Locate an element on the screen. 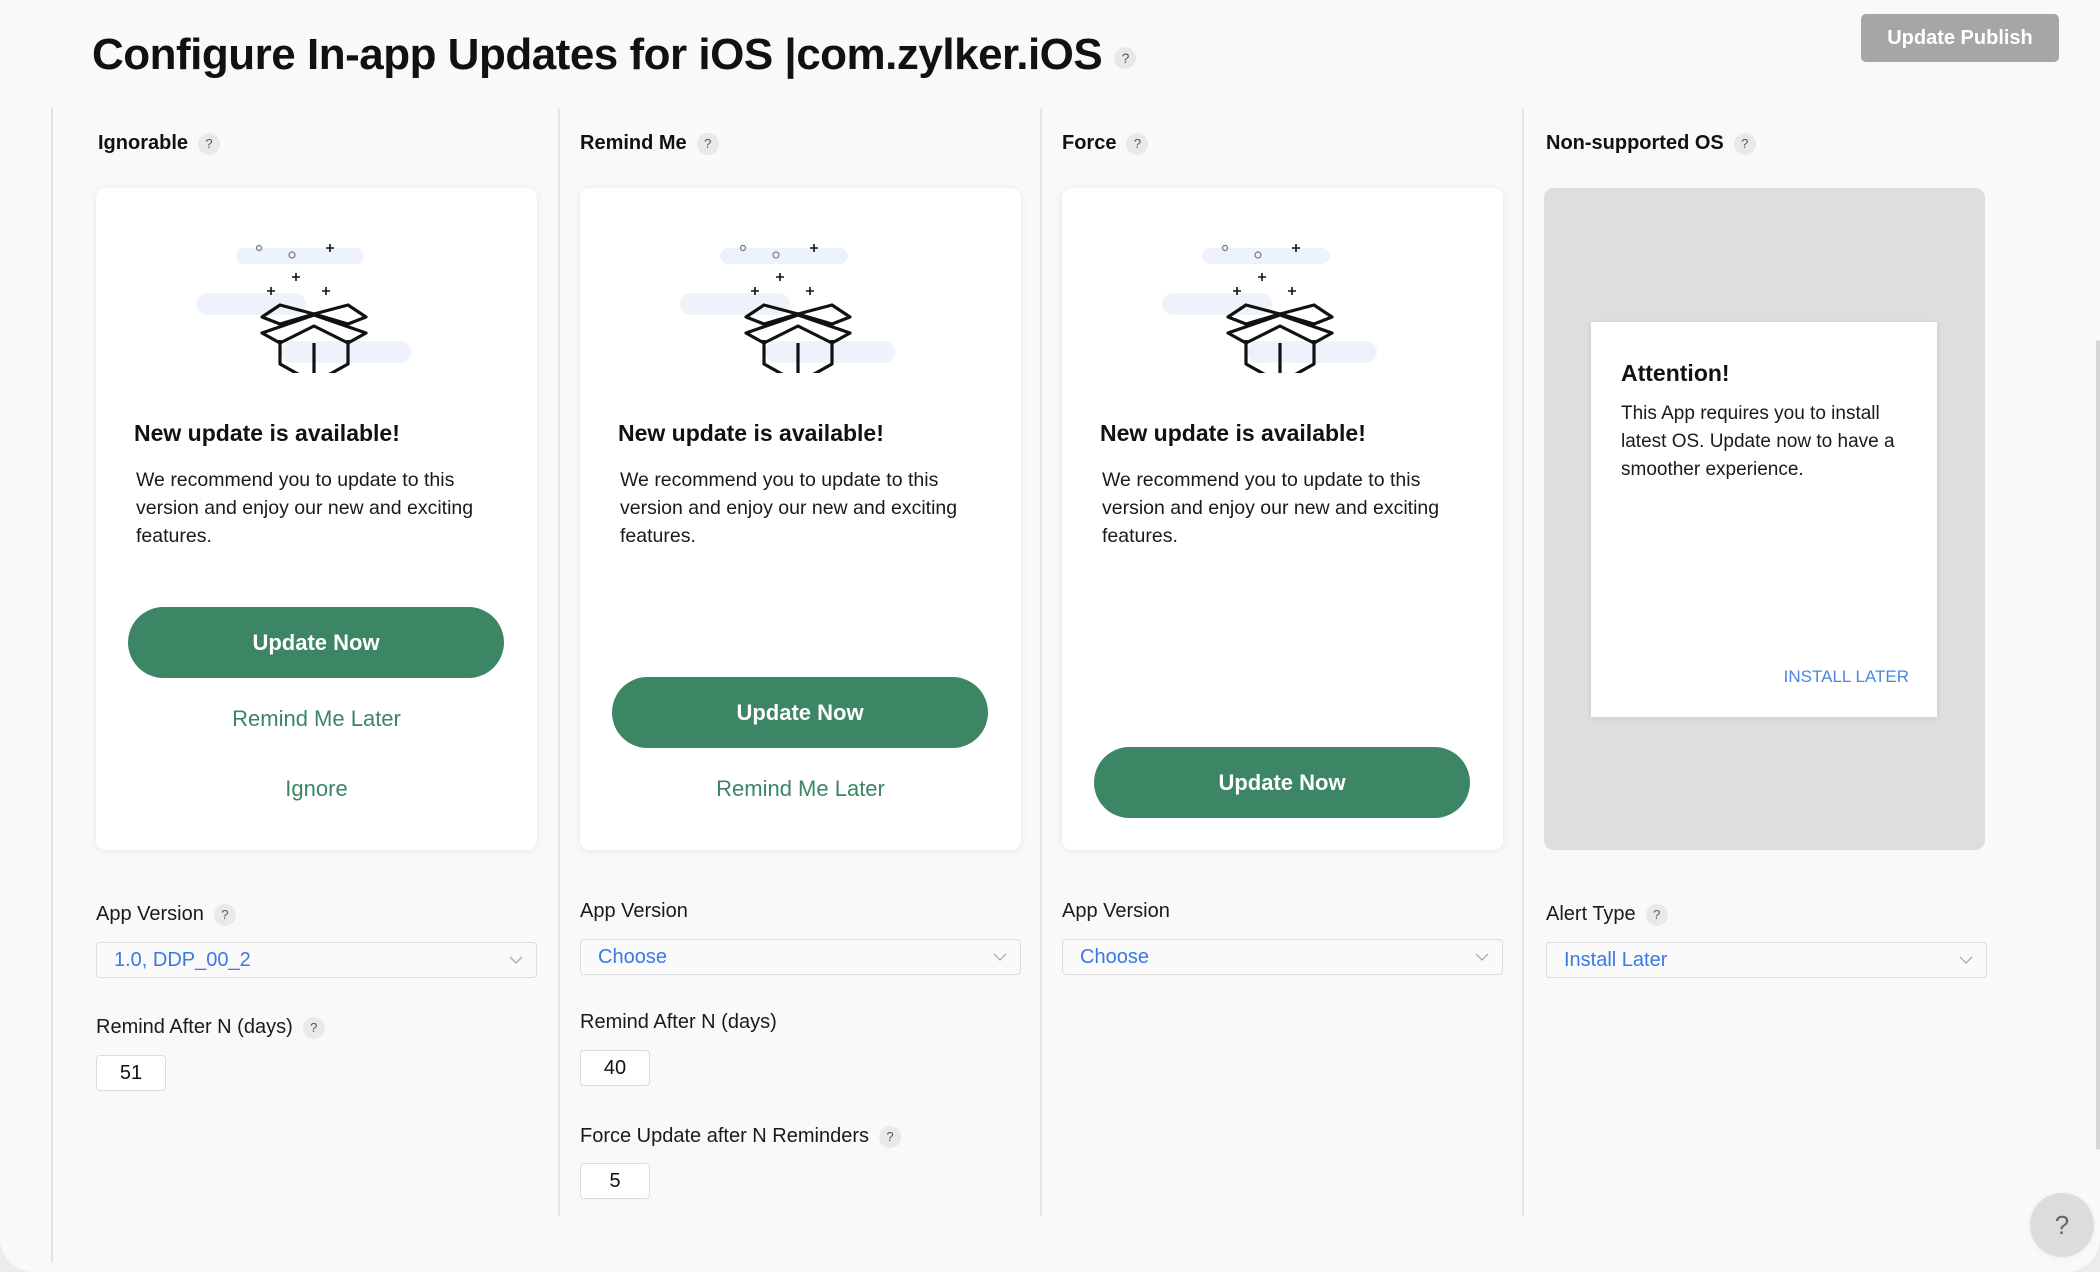 This screenshot has height=1272, width=2100. force-update-input is located at coordinates (615, 1181).